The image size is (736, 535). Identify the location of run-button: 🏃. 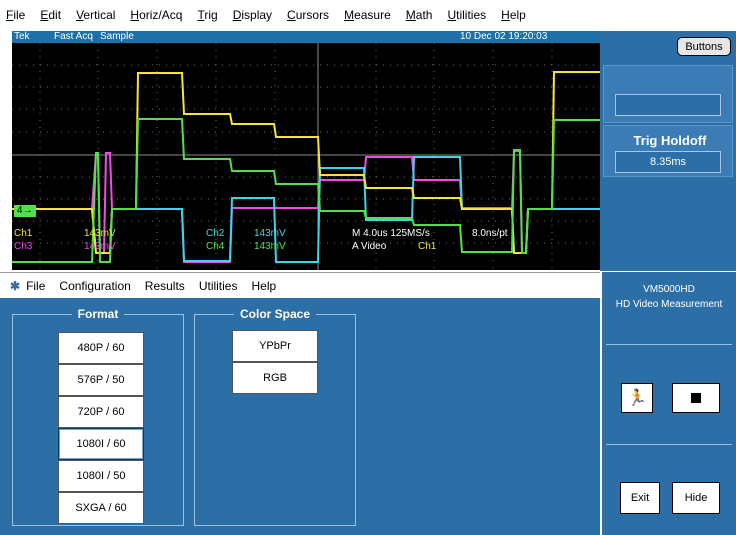
(637, 398).